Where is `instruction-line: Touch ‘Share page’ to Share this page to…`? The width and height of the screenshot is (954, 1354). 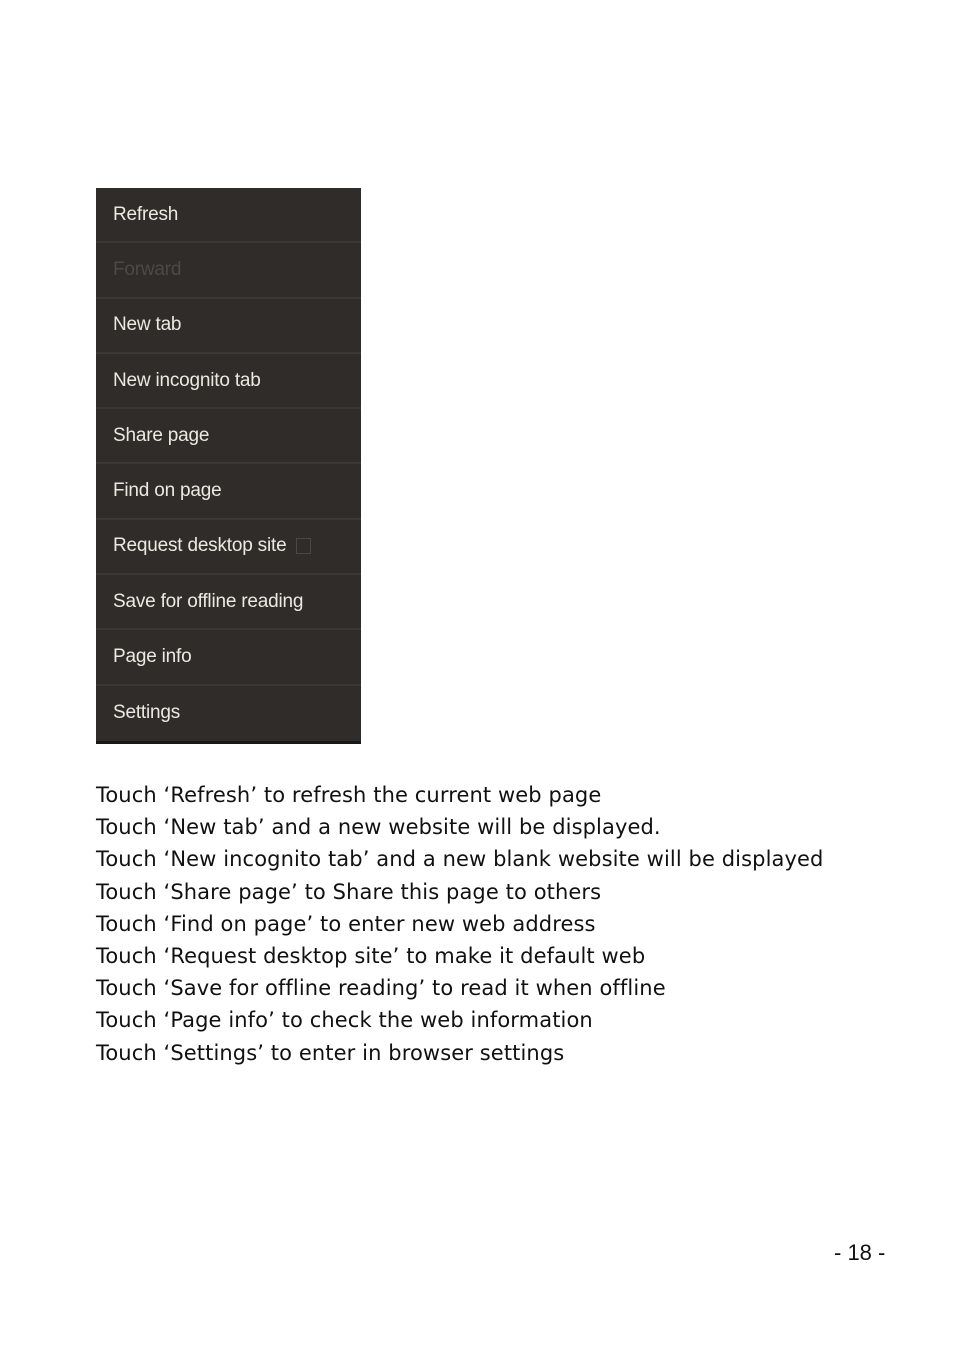 instruction-line: Touch ‘Share page’ to Share this page to… is located at coordinates (349, 891).